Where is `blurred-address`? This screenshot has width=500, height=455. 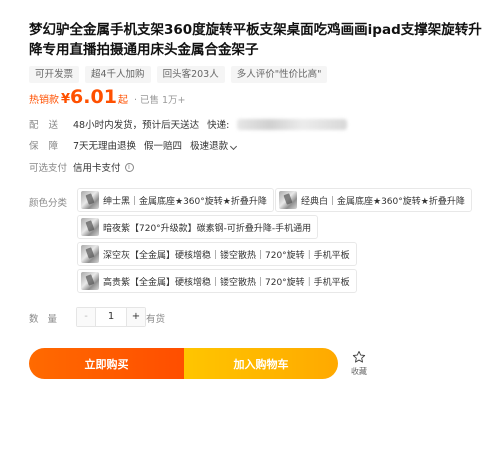 blurred-address is located at coordinates (292, 124).